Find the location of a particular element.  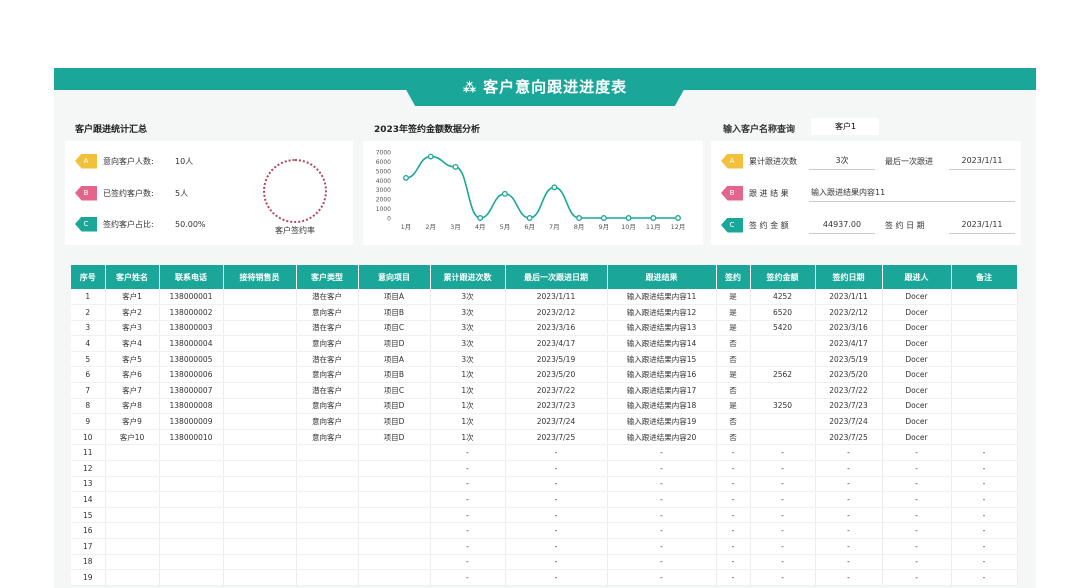

table-cell: 12 is located at coordinates (88, 468).